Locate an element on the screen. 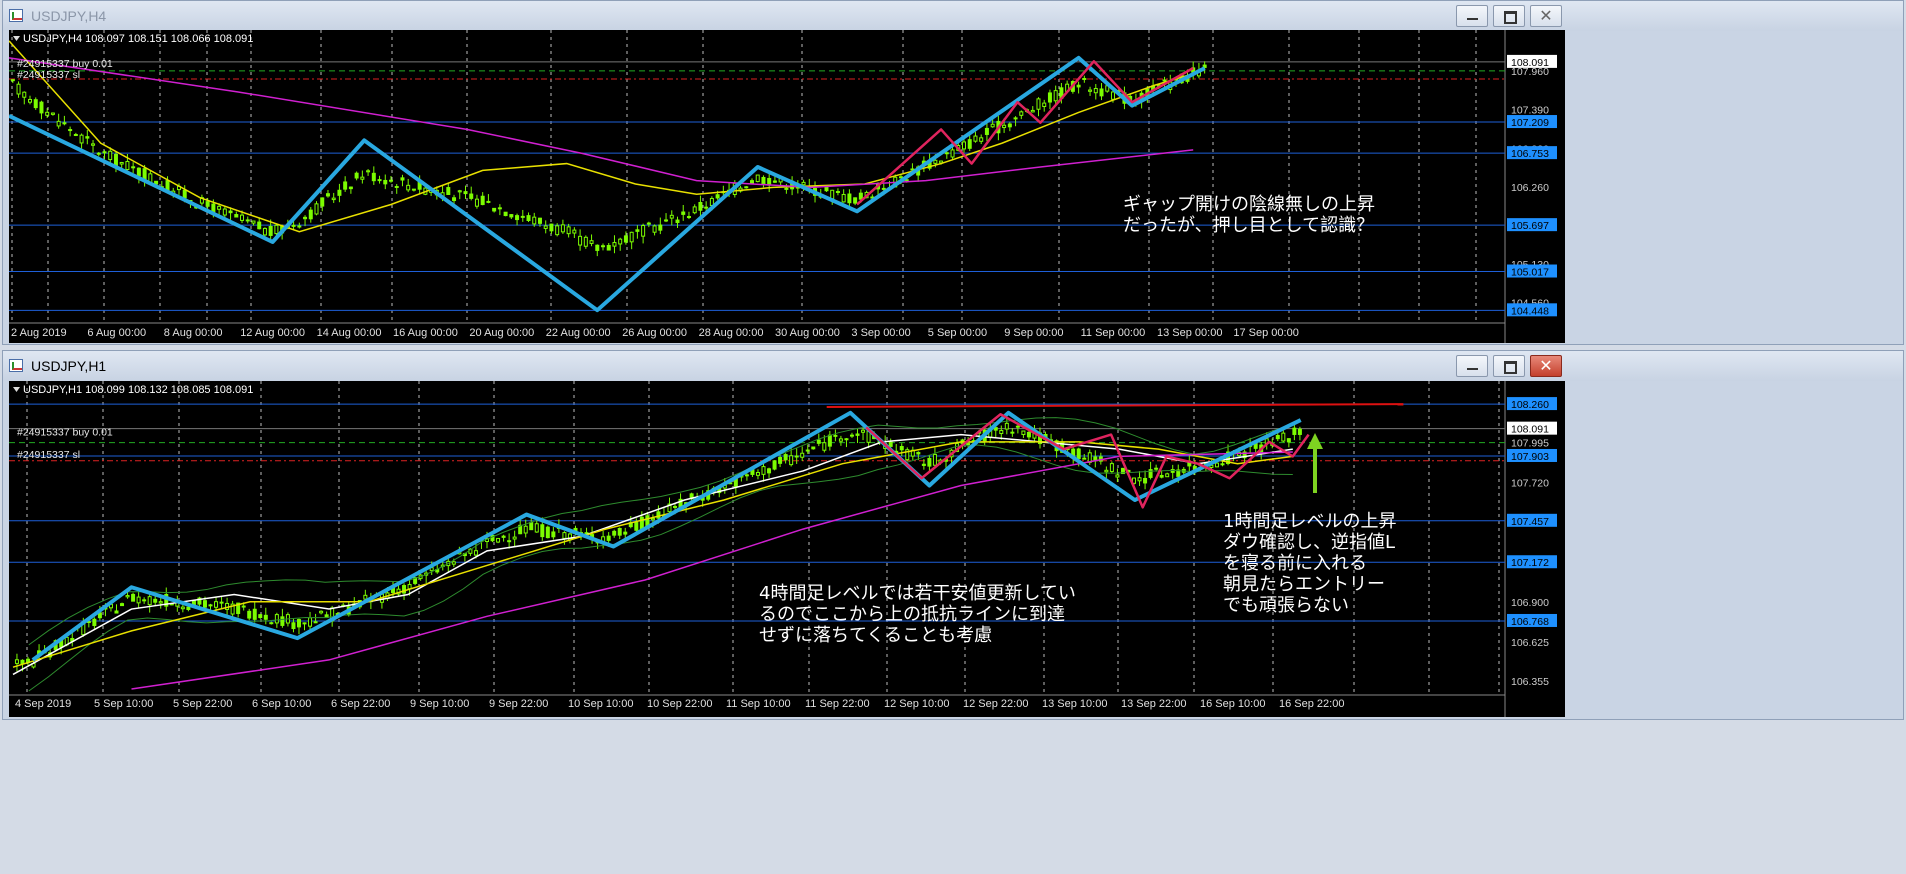  collapse-triangle-icon is located at coordinates (16, 389).